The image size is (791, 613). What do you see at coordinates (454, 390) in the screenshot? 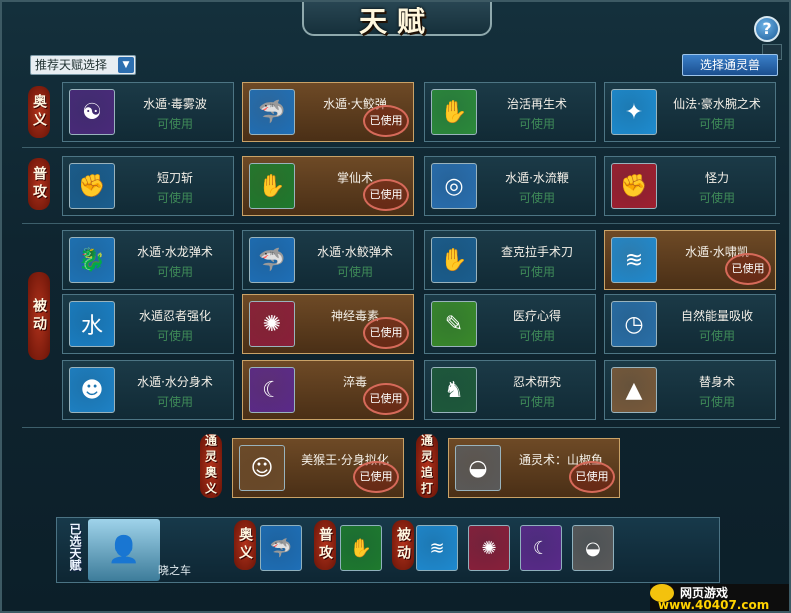
I see `ninja-icon: ♞` at bounding box center [454, 390].